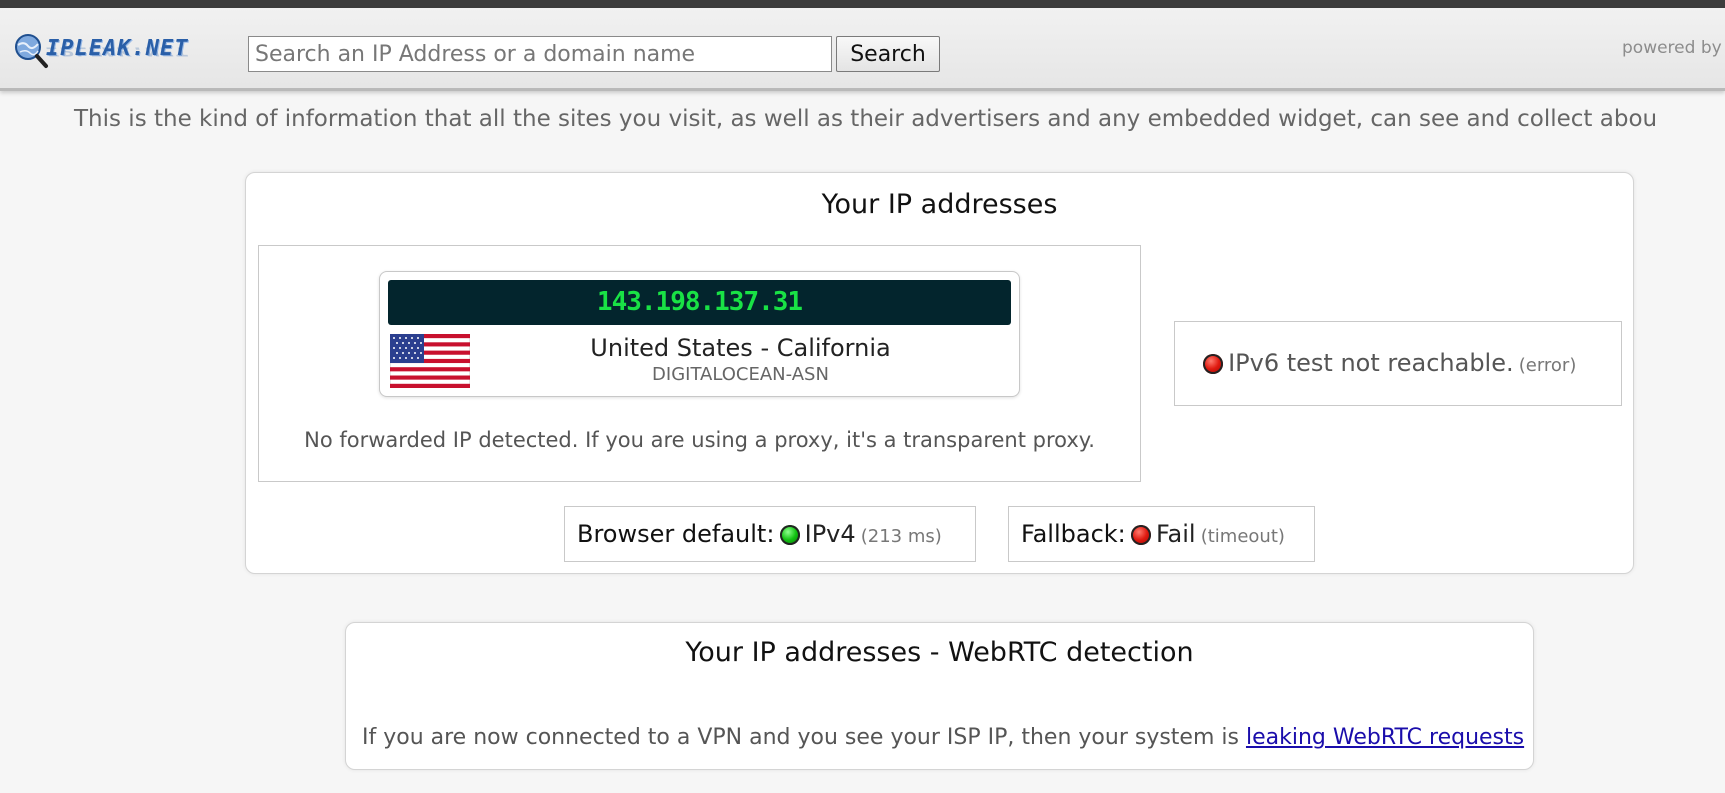 This screenshot has height=793, width=1725. I want to click on fallback-label: Fallback:, so click(1073, 534).